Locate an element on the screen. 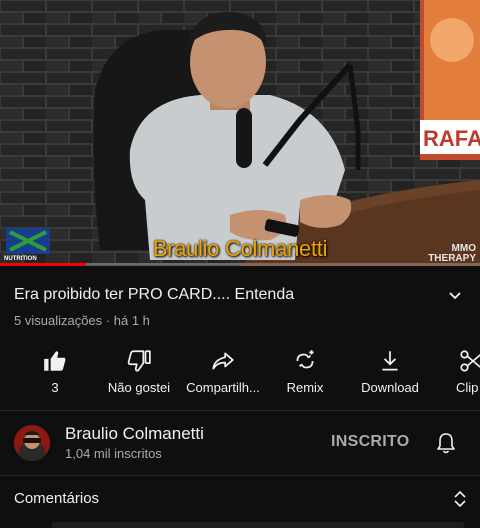 The height and width of the screenshot is (528, 480). brand-watermark-right: MMO THERAPY is located at coordinates (452, 254).